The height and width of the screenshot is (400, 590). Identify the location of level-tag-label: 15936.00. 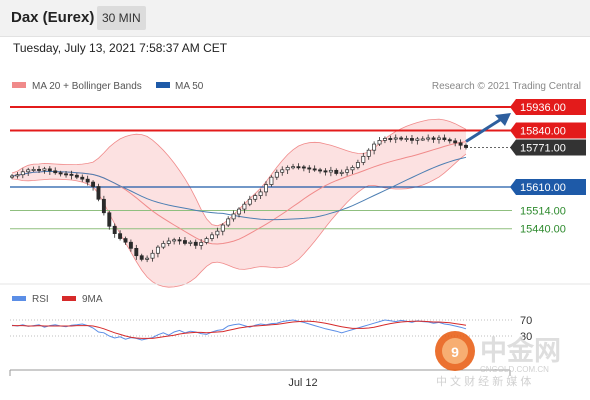
(543, 108).